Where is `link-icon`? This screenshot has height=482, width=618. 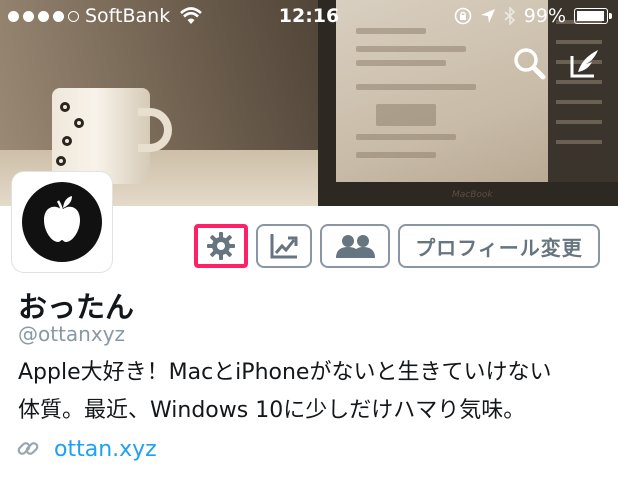 link-icon is located at coordinates (28, 448).